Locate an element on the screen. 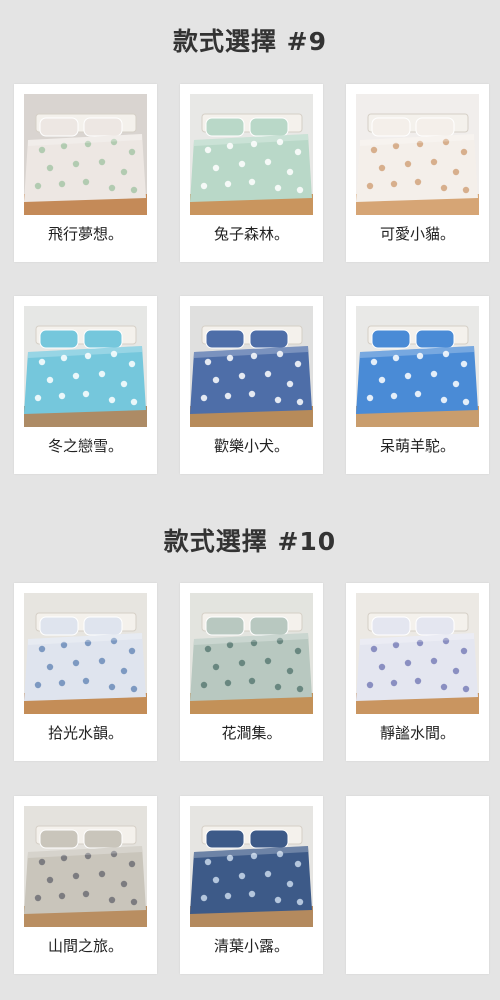 The width and height of the screenshot is (500, 1000). product-card: 清葉小露。 is located at coordinates (251, 885).